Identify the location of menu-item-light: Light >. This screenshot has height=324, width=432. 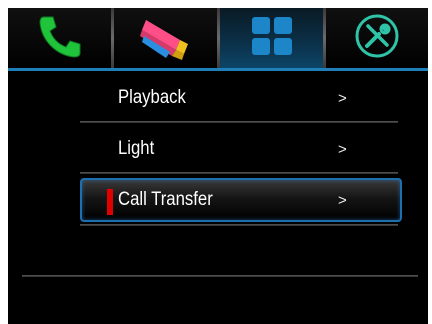
(241, 149).